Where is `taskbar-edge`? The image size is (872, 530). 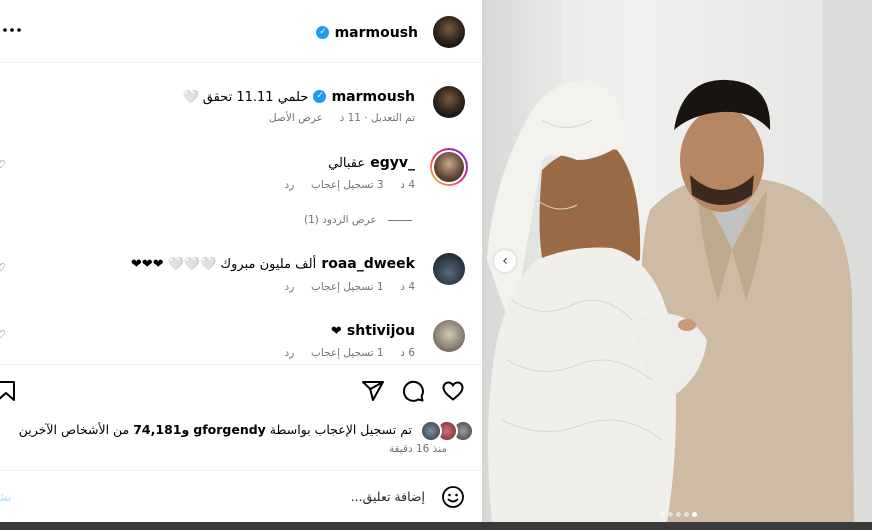
taskbar-edge is located at coordinates (436, 526).